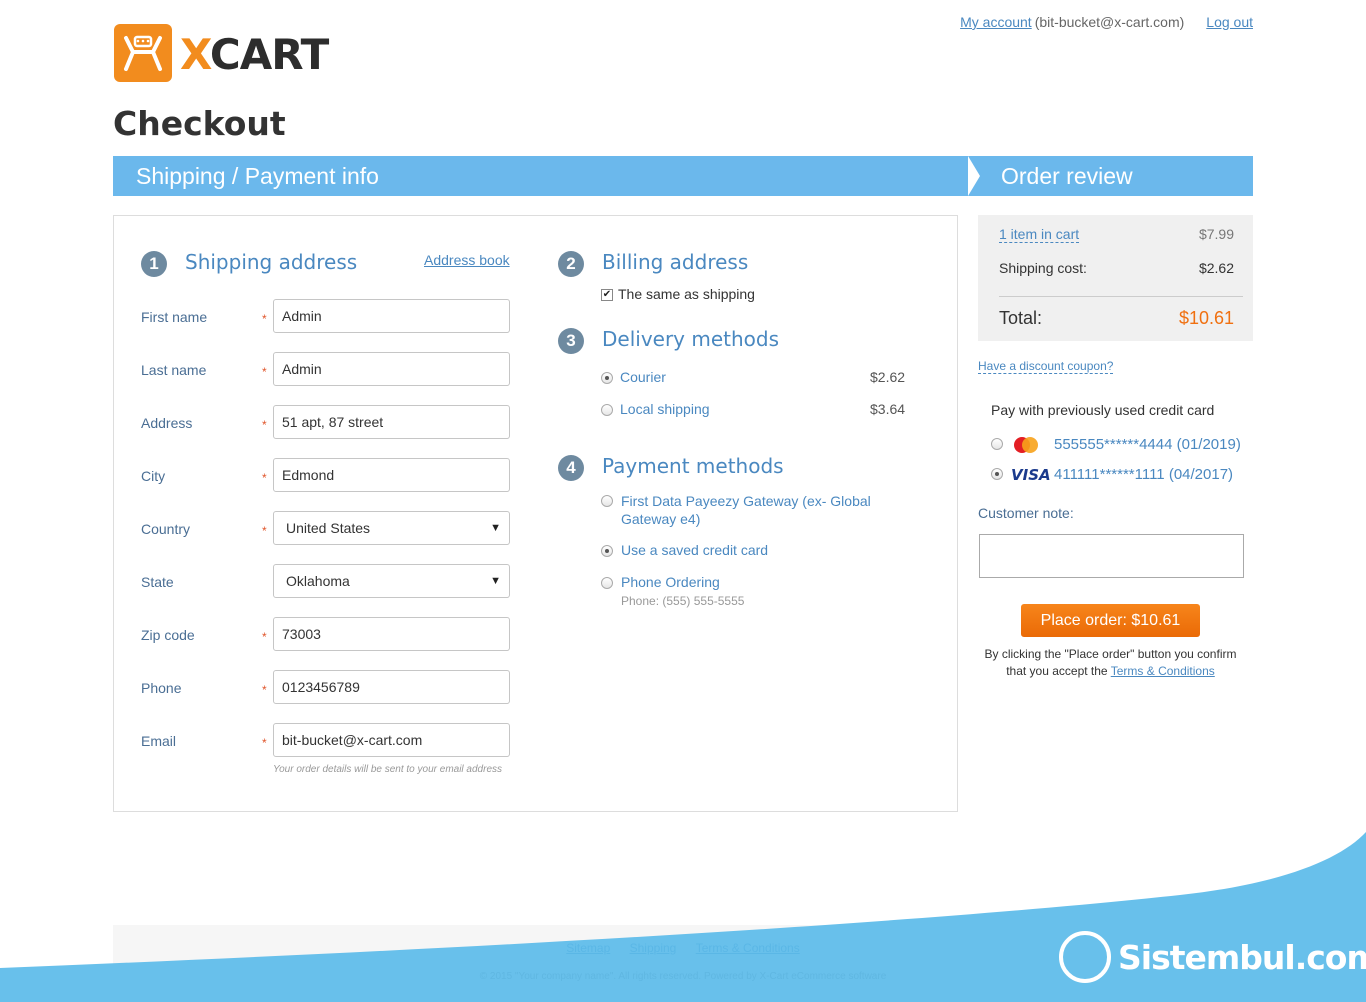 This screenshot has width=1366, height=1002. What do you see at coordinates (588, 948) in the screenshot?
I see `footer-sitemap-link: Sitemap` at bounding box center [588, 948].